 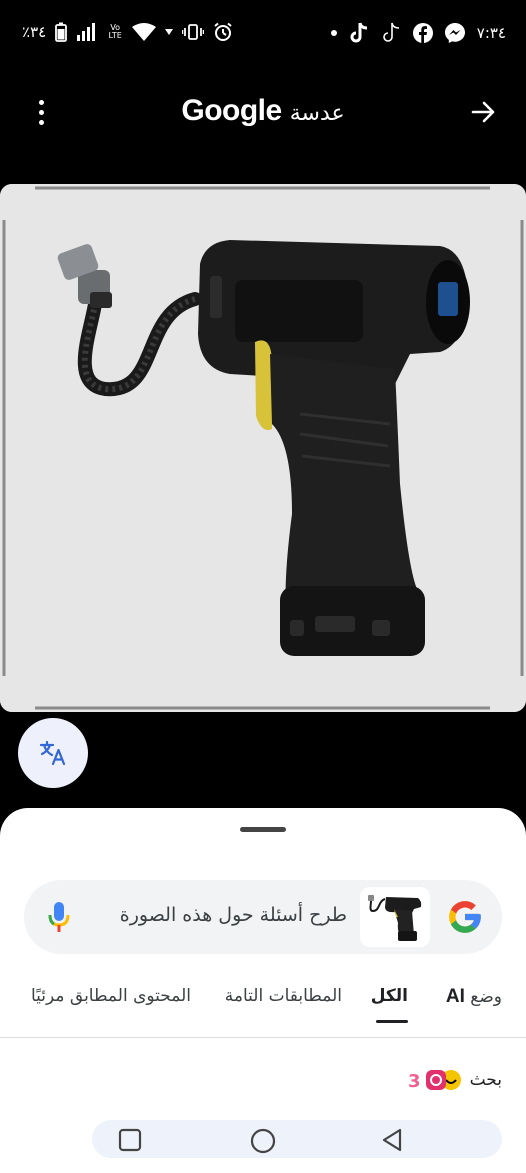 What do you see at coordinates (127, 32) in the screenshot?
I see `status-left: ٪٣٤ Vo LTE` at bounding box center [127, 32].